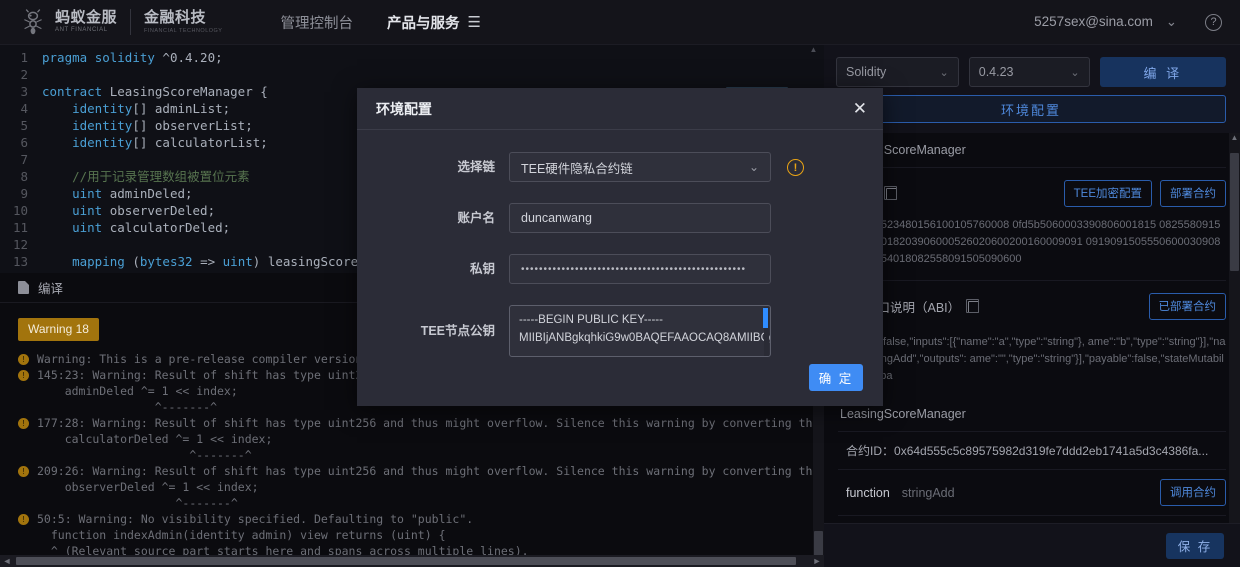  Describe the element at coordinates (423, 22) in the screenshot. I see `nav-item-products: 产品与服务` at that location.